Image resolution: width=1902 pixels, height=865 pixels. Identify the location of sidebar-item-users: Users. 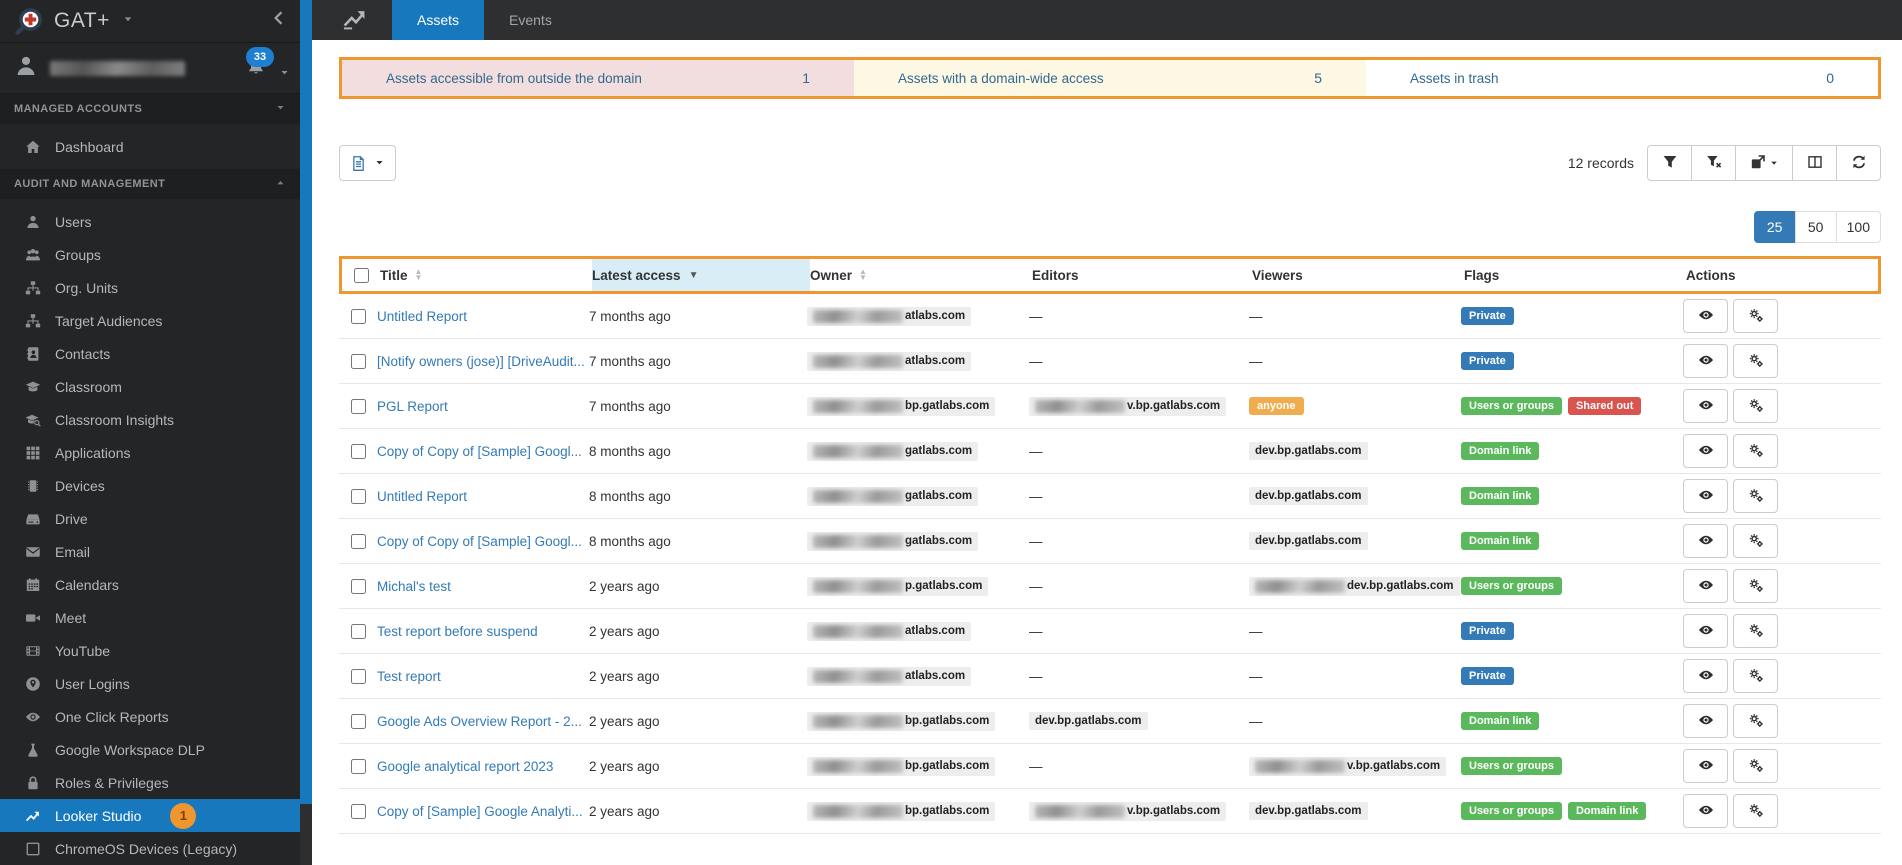
(150, 221).